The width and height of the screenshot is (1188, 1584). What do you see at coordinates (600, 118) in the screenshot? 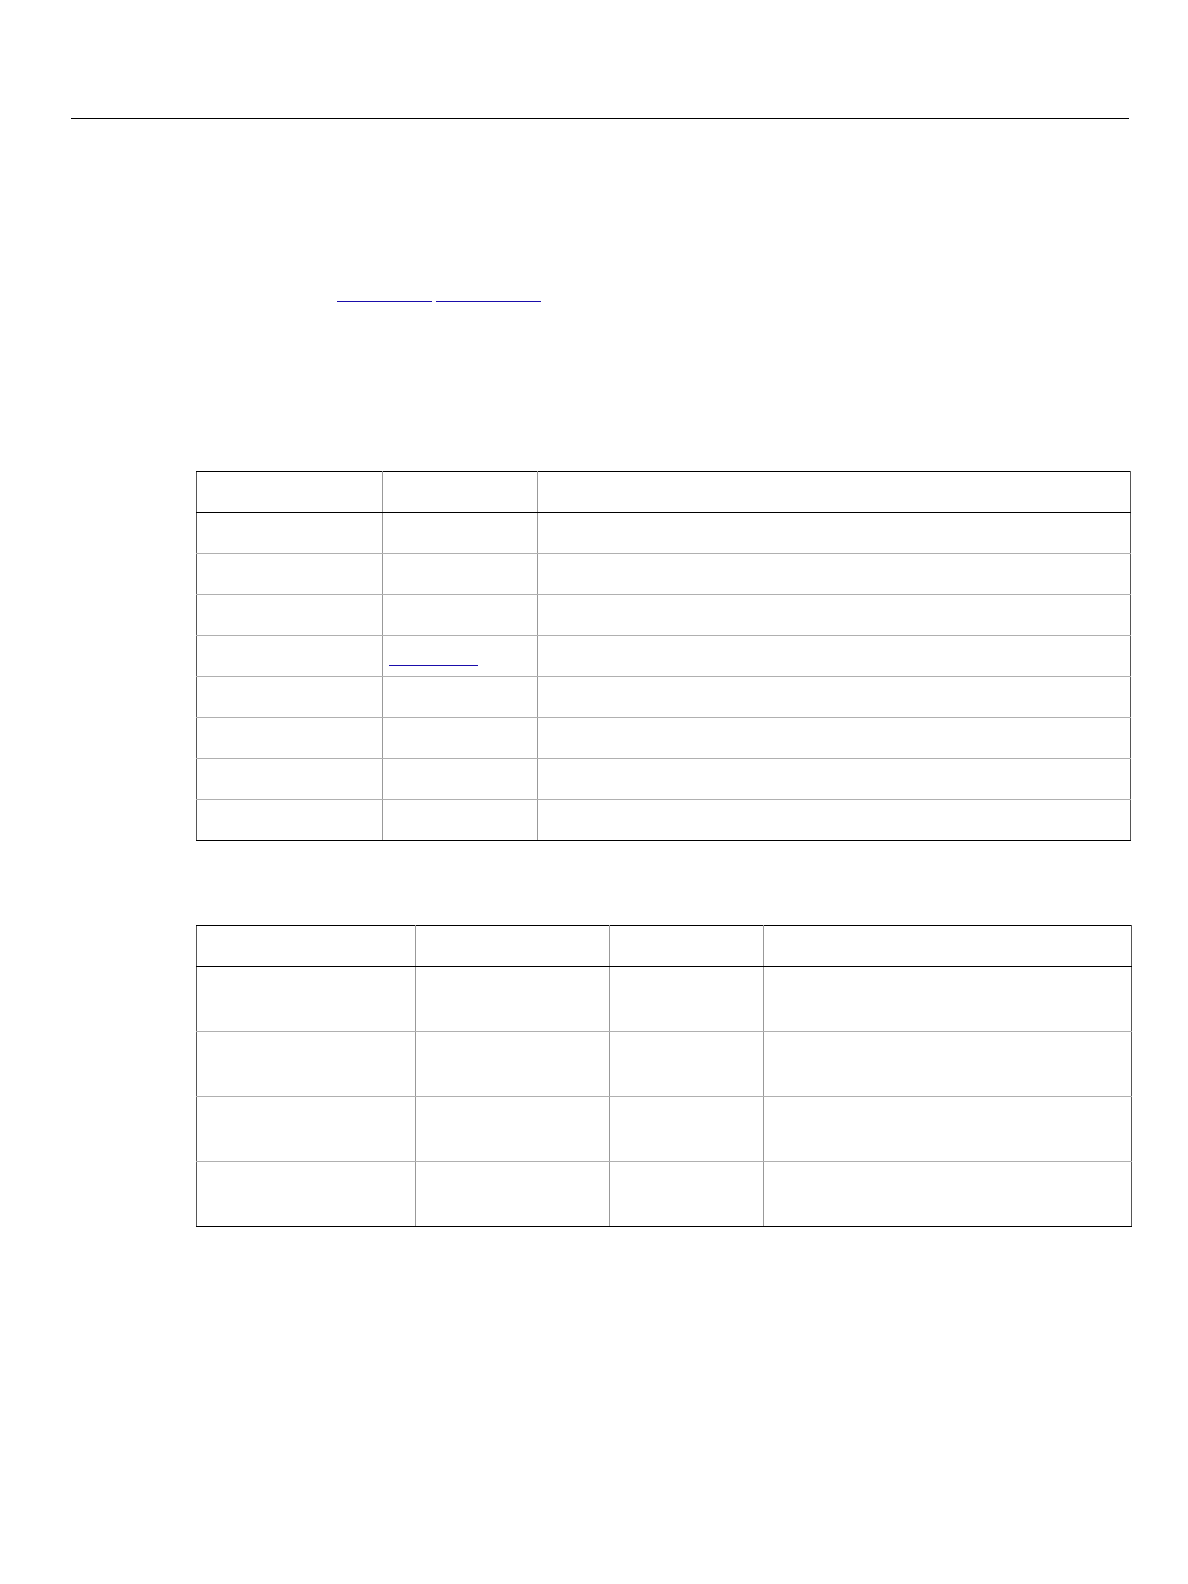
I see `header-rule` at bounding box center [600, 118].